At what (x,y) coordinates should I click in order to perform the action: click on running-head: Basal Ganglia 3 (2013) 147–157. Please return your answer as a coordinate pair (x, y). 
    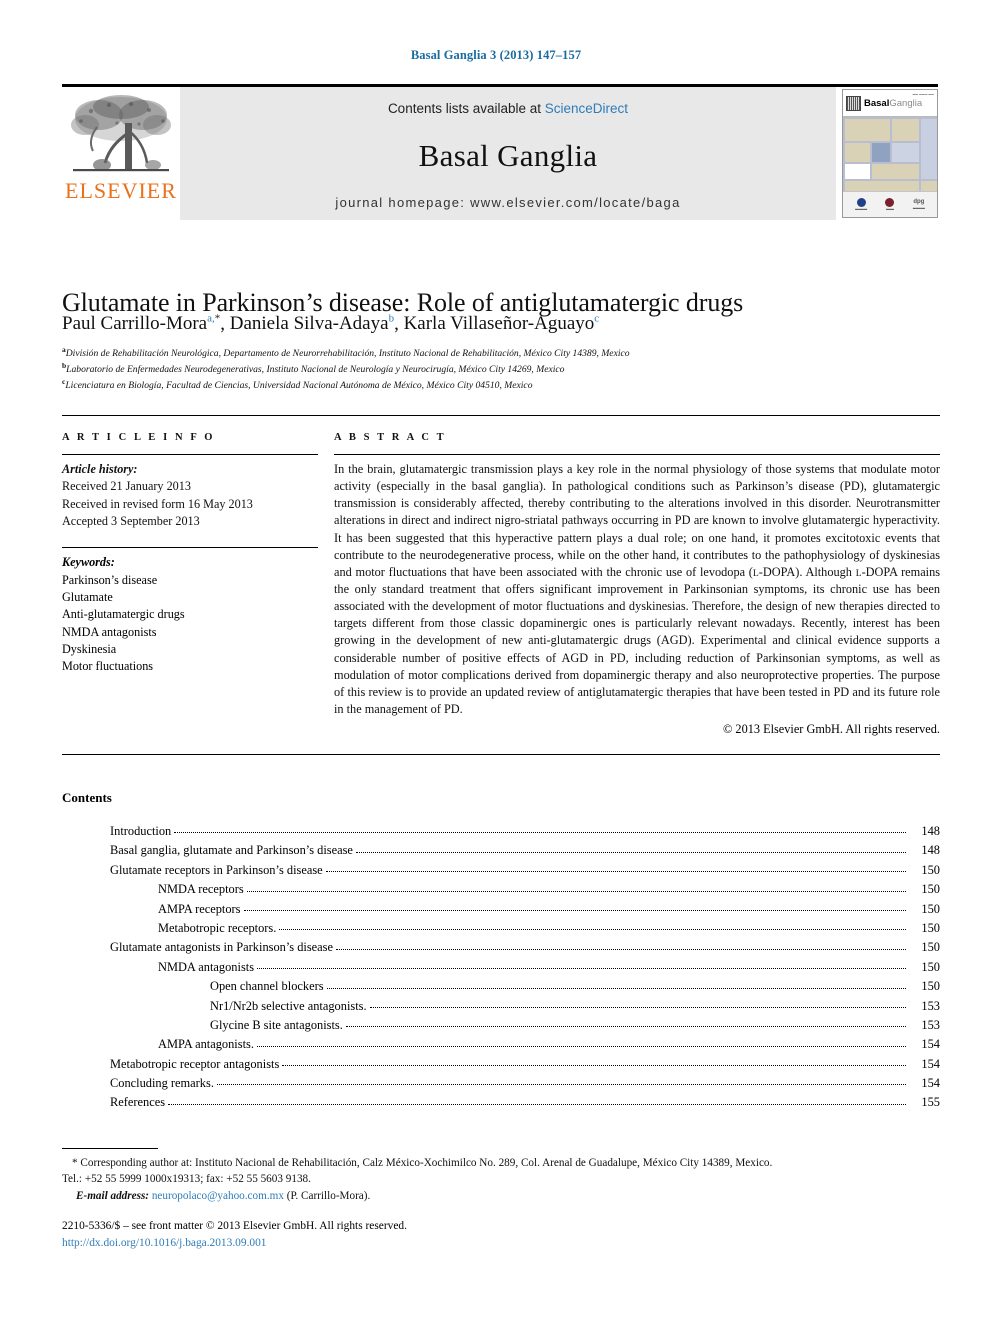
    Looking at the image, I should click on (496, 55).